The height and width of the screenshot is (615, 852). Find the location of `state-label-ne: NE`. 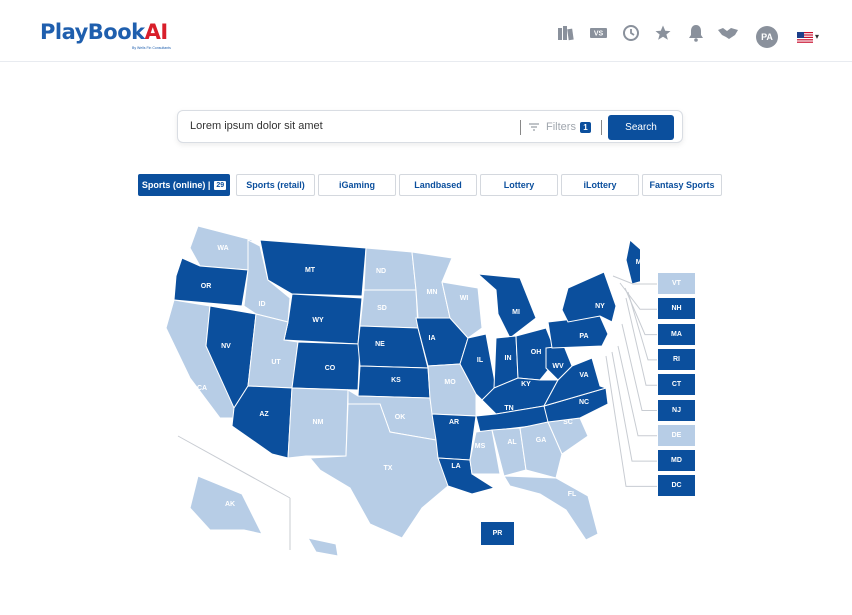

state-label-ne: NE is located at coordinates (380, 344).